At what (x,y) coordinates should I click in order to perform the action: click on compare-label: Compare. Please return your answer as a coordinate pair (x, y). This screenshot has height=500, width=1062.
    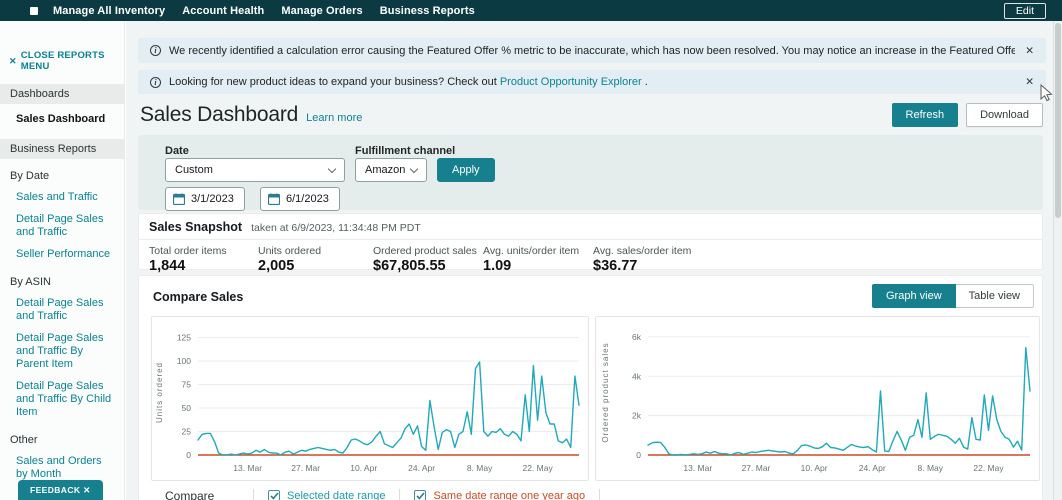
    Looking at the image, I should click on (190, 494).